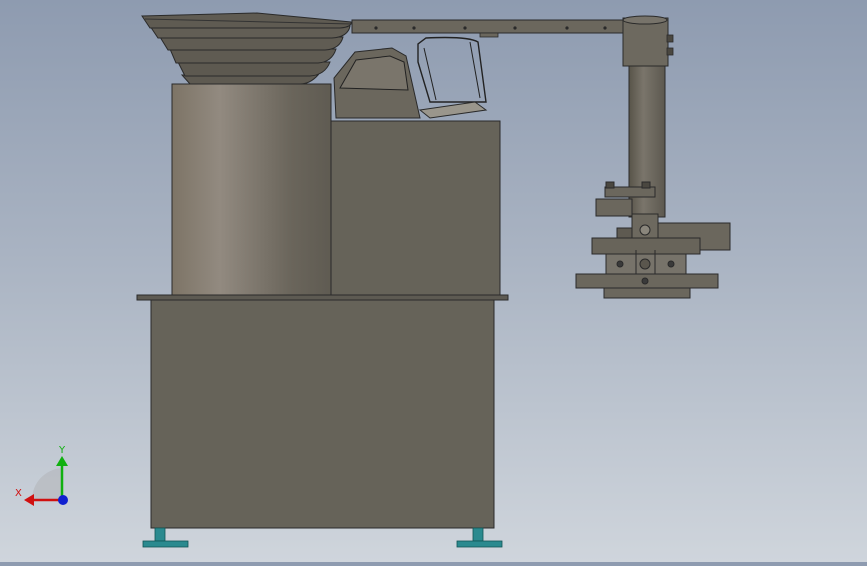 This screenshot has height=566, width=867. Describe the element at coordinates (18, 493) in the screenshot. I see `x-axis-label: X` at that location.